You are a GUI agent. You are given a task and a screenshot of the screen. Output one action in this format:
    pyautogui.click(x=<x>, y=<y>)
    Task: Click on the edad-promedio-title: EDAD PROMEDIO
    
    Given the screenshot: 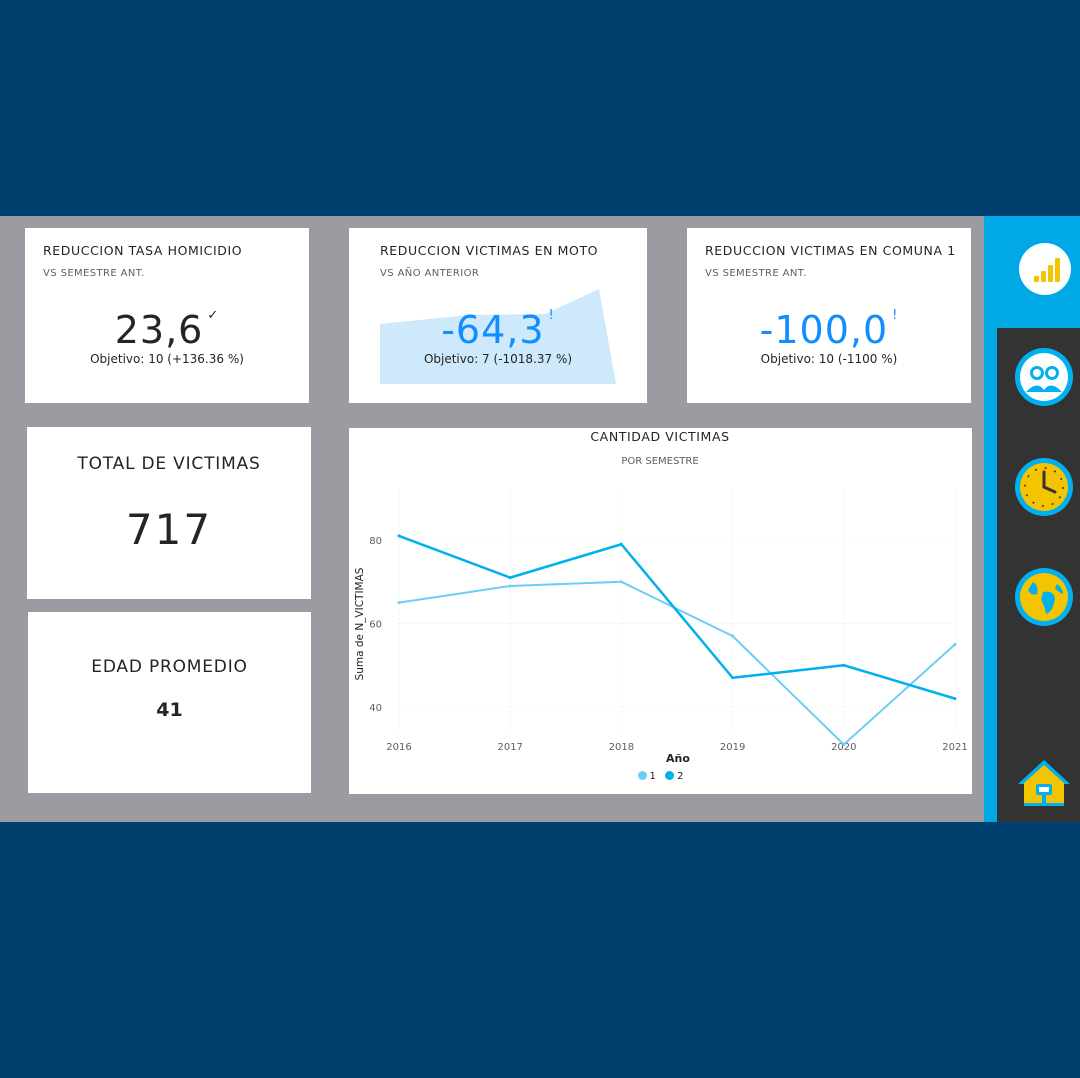 What is the action you would take?
    pyautogui.click(x=169, y=667)
    